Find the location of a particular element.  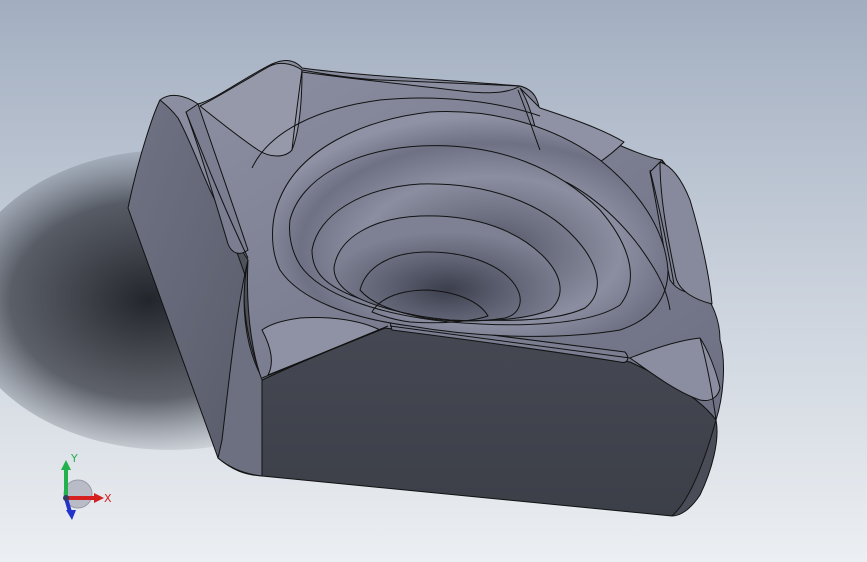

y-axis-label: Y is located at coordinates (74, 458).